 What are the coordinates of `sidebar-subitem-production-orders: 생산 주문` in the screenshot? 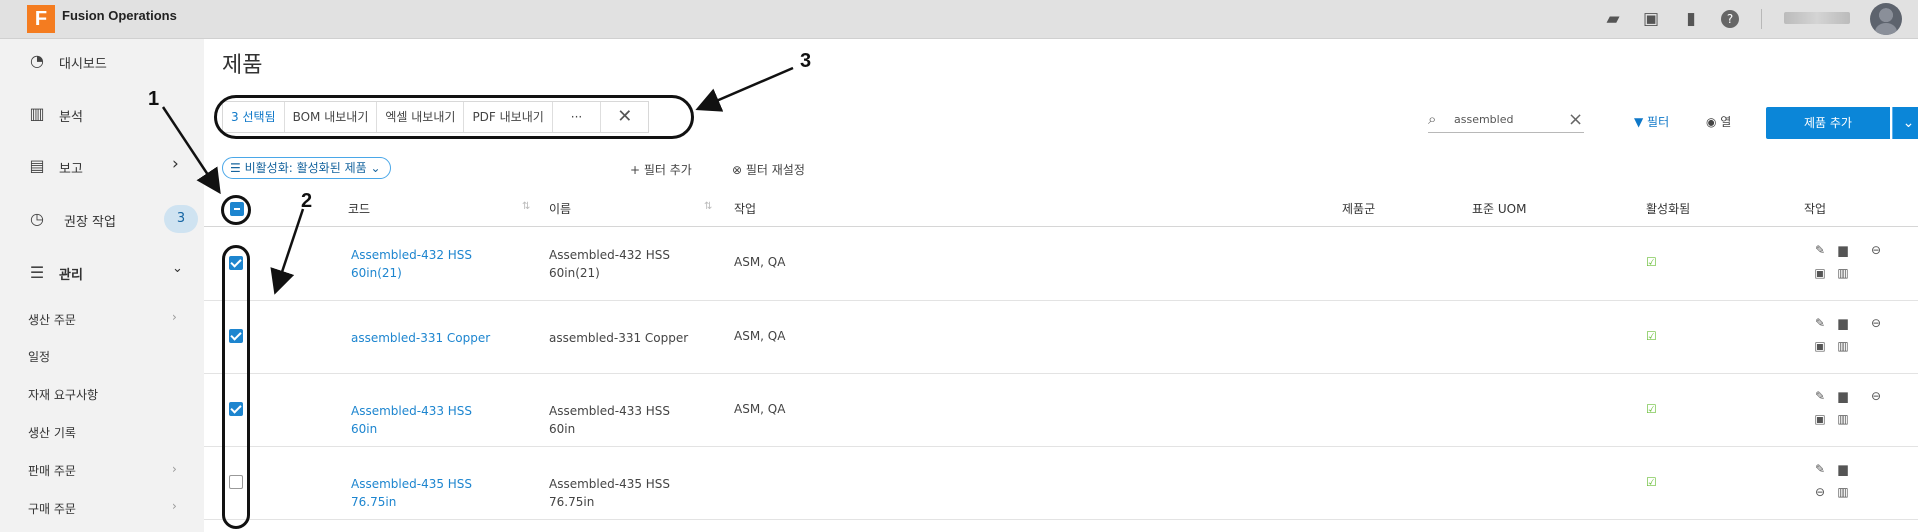 It's located at (52, 319).